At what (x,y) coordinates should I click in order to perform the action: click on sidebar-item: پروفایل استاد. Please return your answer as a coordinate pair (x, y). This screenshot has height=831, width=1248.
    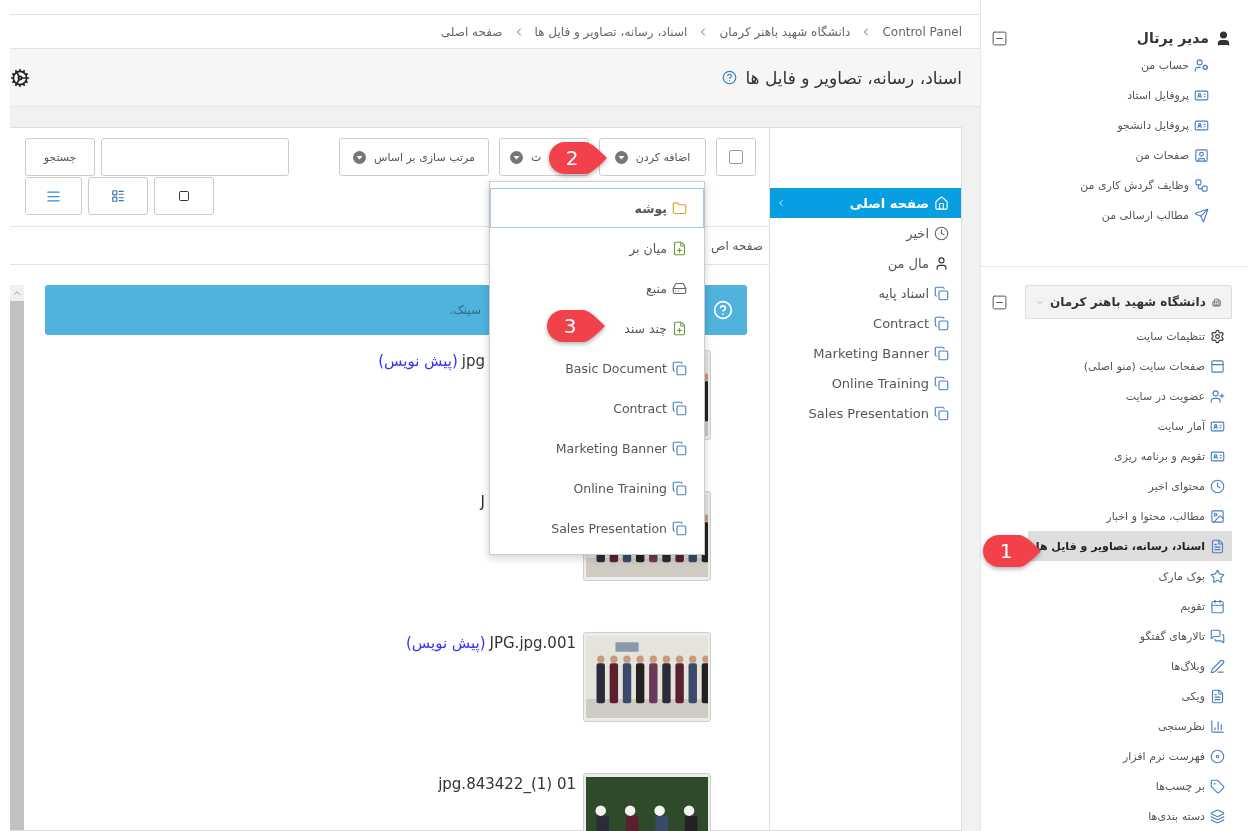
    Looking at the image, I should click on (1167, 95).